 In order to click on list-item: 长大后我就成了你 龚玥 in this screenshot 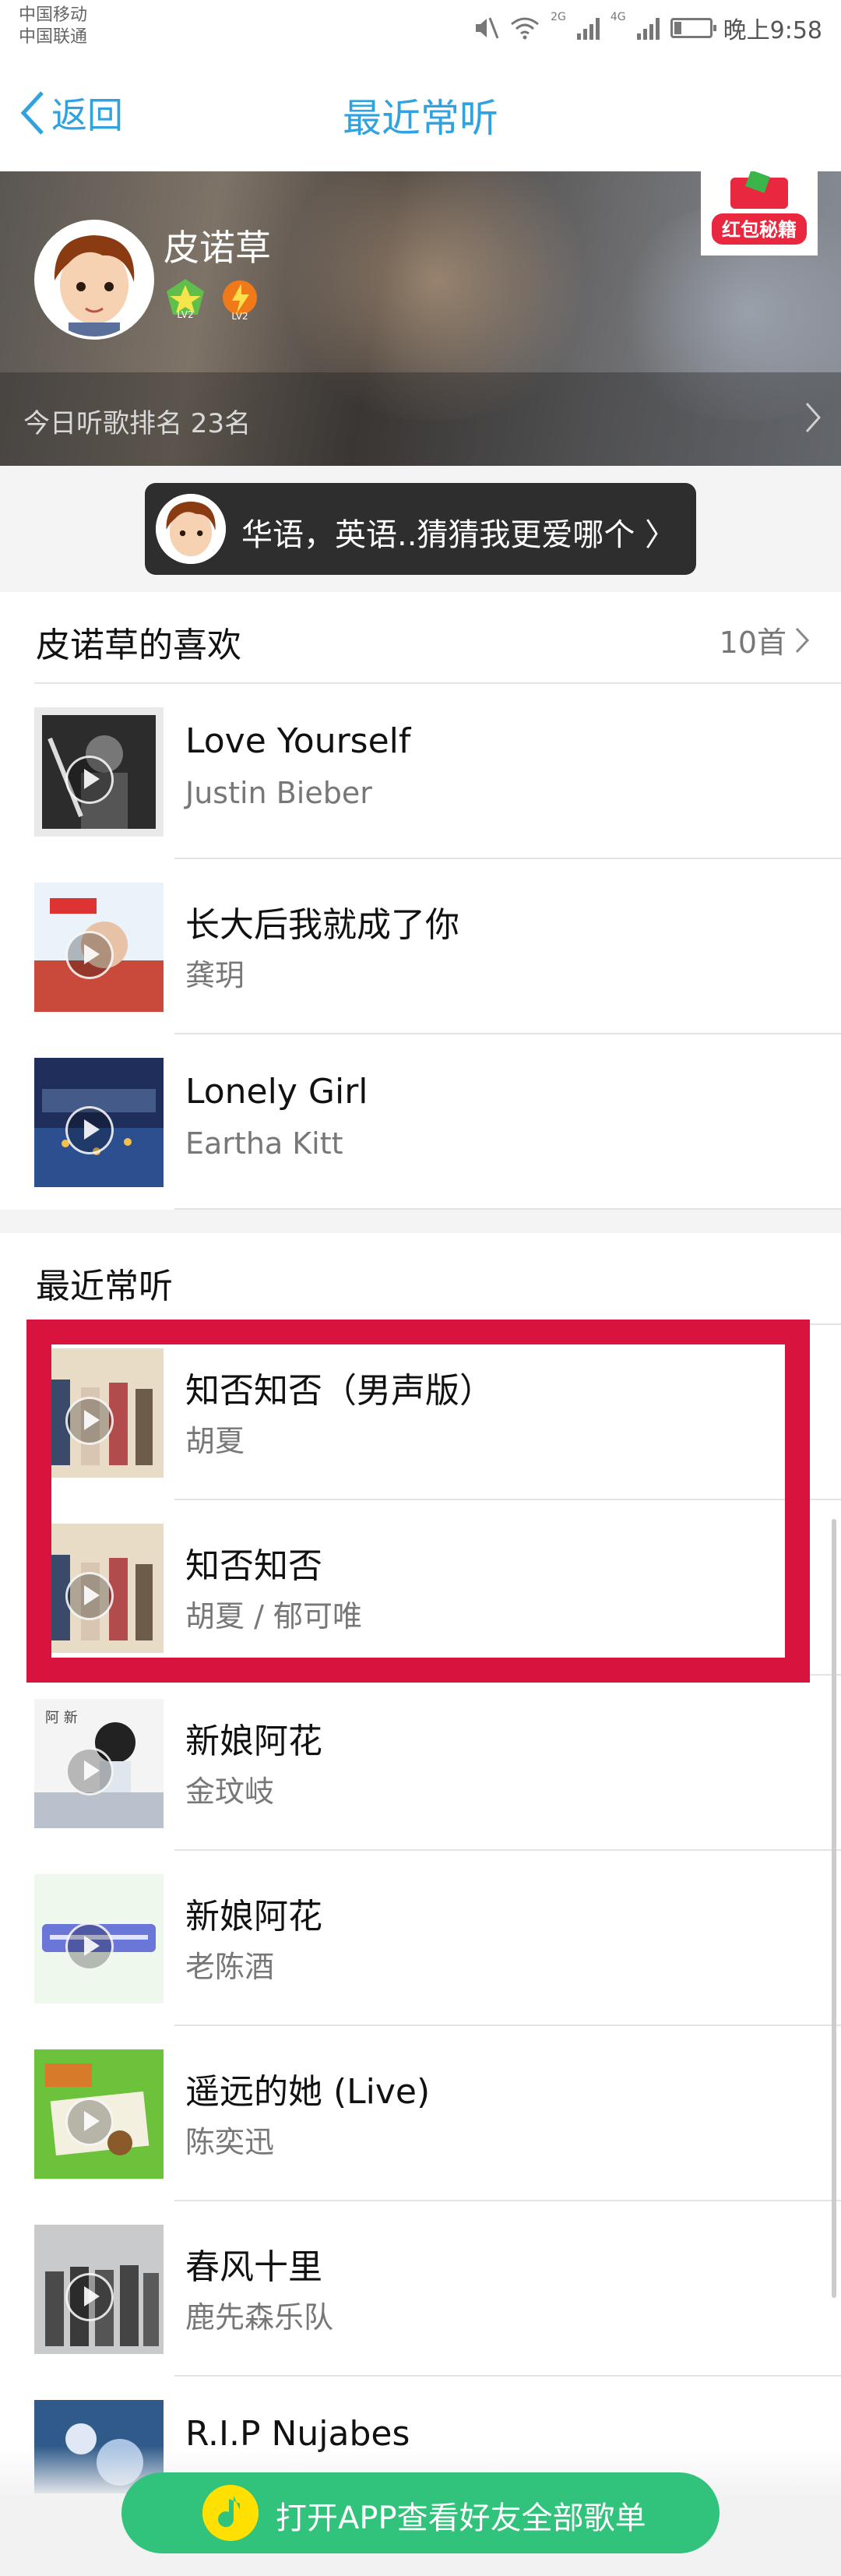, I will do `click(420, 947)`.